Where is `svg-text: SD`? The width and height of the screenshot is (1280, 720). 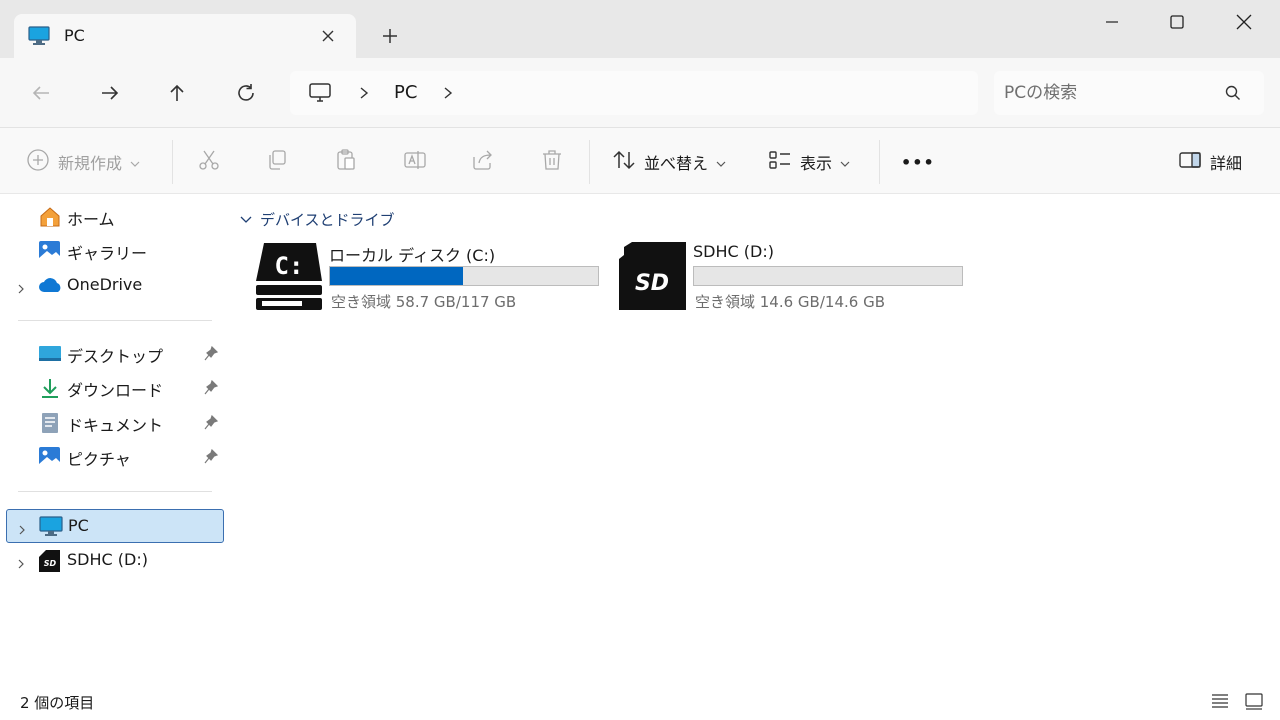
svg-text: SD is located at coordinates (50, 563).